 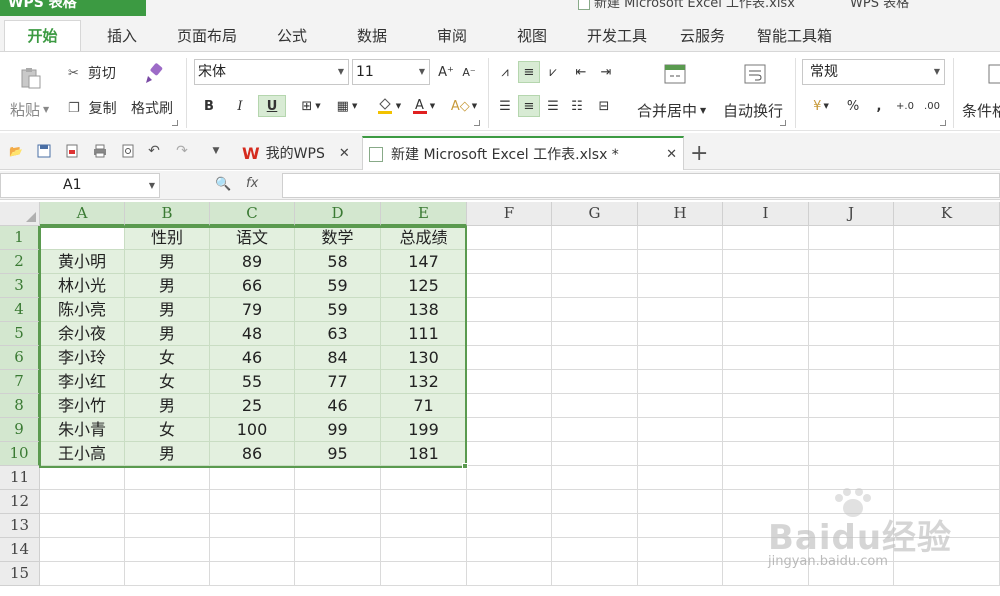 I want to click on formula-input, so click(x=641, y=185).